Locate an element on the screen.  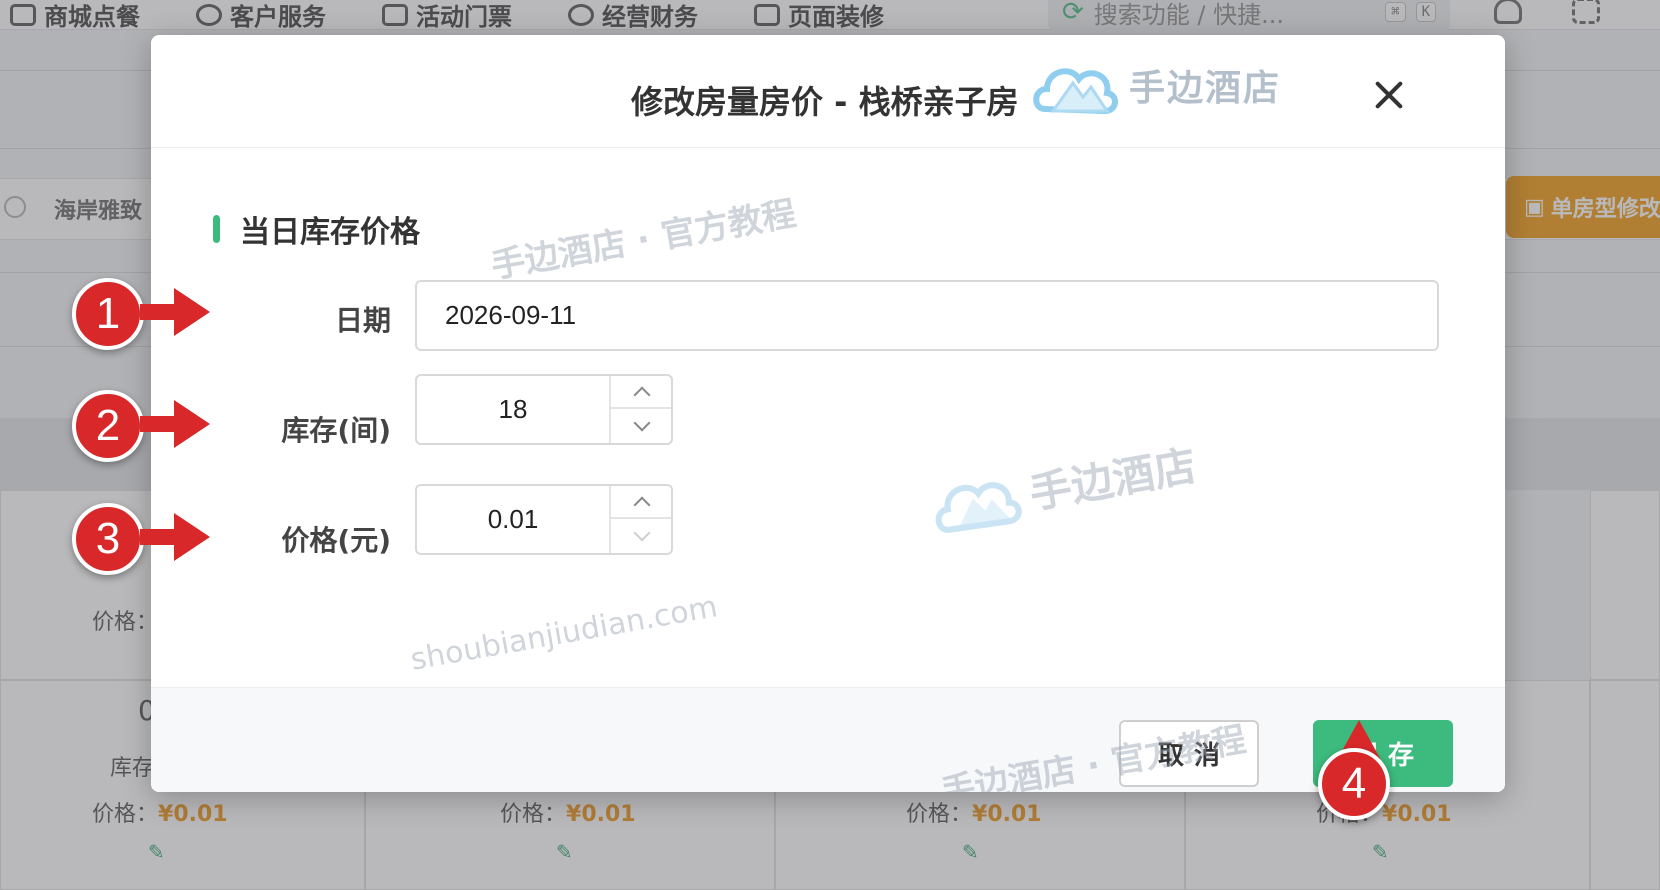
price-increment-button is located at coordinates (641, 502).